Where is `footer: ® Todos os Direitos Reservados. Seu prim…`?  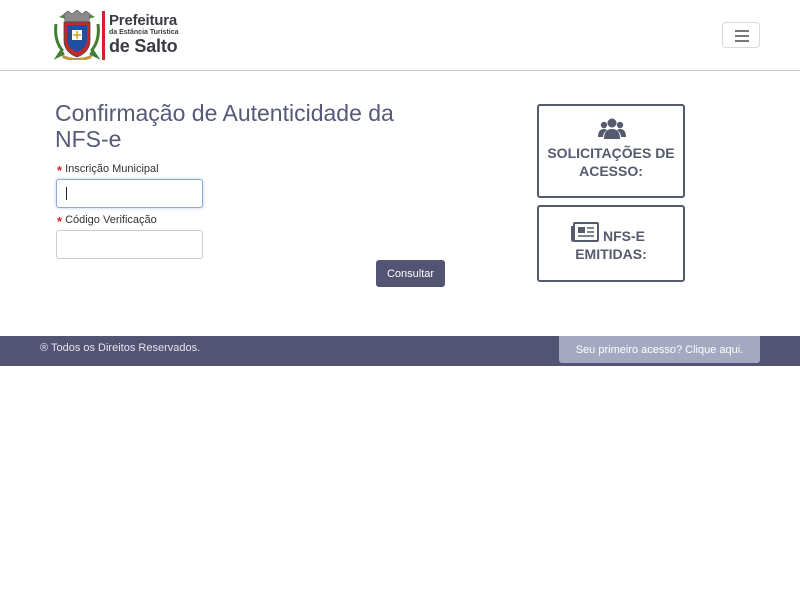
footer: ® Todos os Direitos Reservados. Seu prim… is located at coordinates (400, 351).